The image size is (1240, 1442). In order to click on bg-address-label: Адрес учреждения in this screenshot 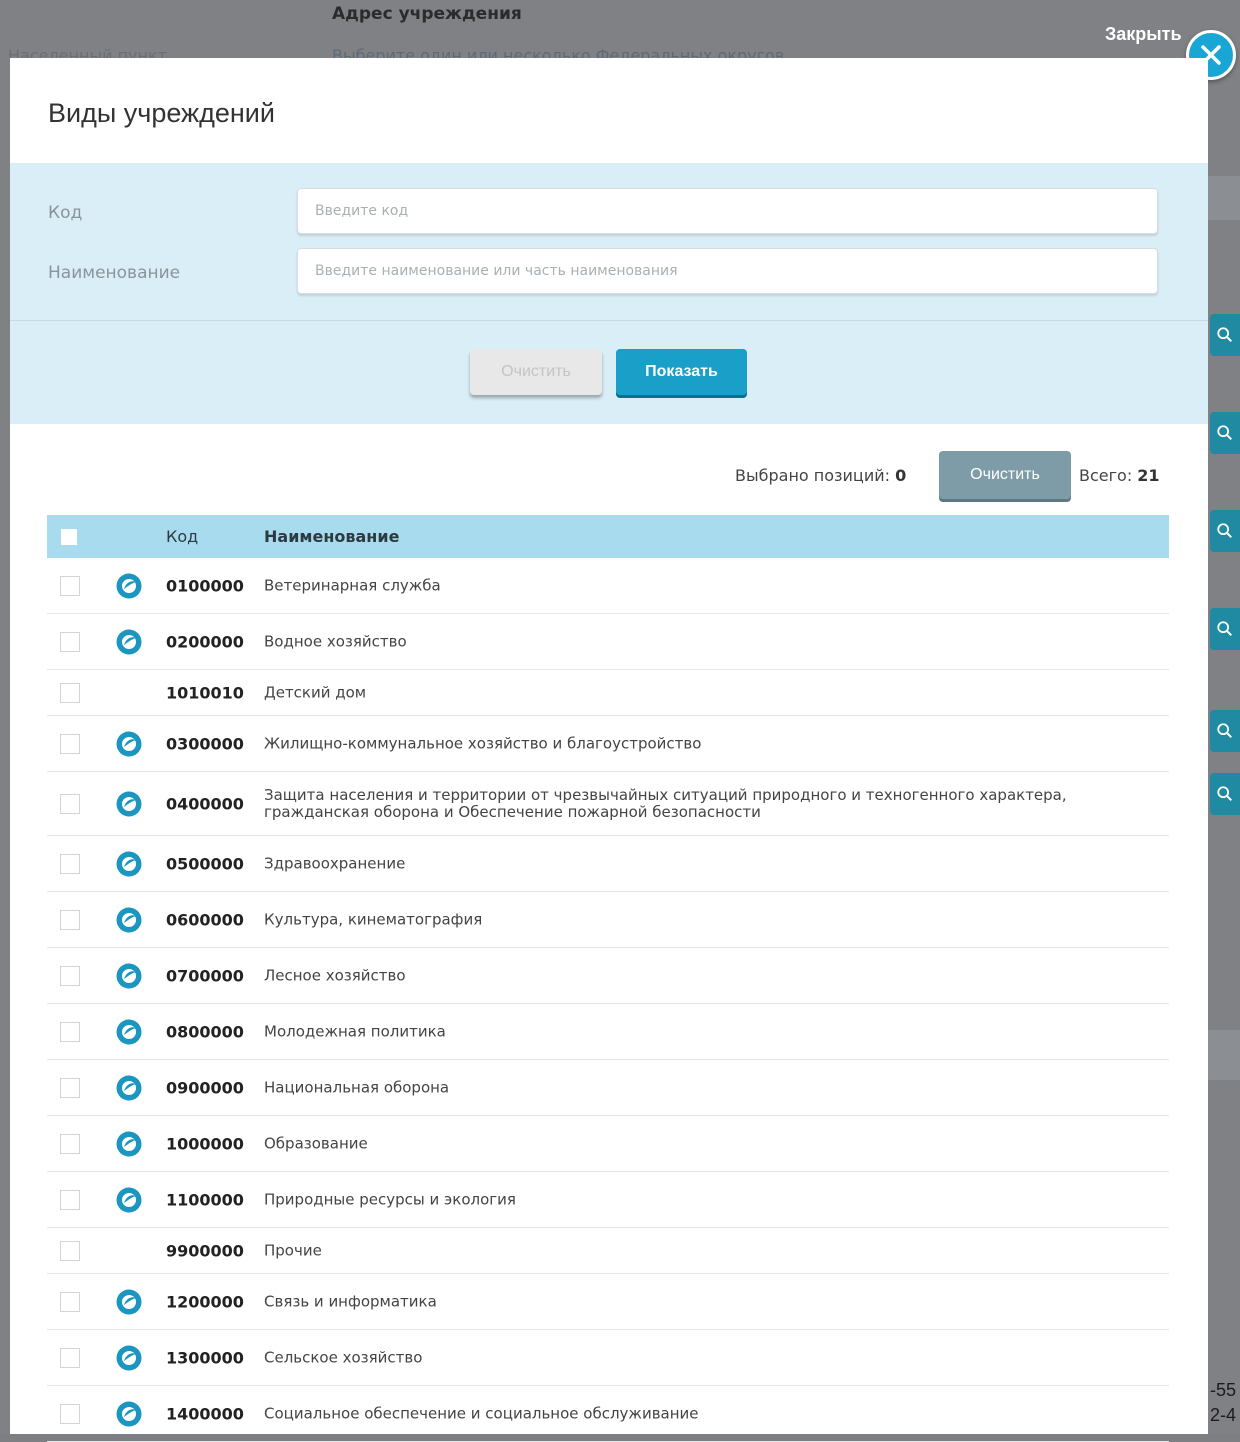, I will do `click(427, 14)`.